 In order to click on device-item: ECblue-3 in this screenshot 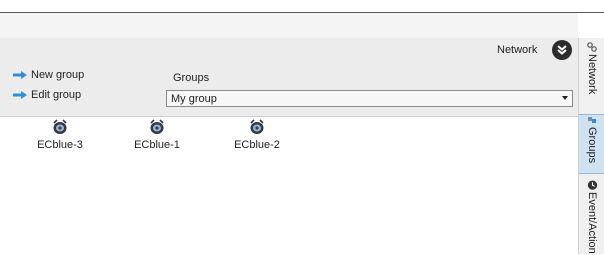, I will do `click(60, 135)`.